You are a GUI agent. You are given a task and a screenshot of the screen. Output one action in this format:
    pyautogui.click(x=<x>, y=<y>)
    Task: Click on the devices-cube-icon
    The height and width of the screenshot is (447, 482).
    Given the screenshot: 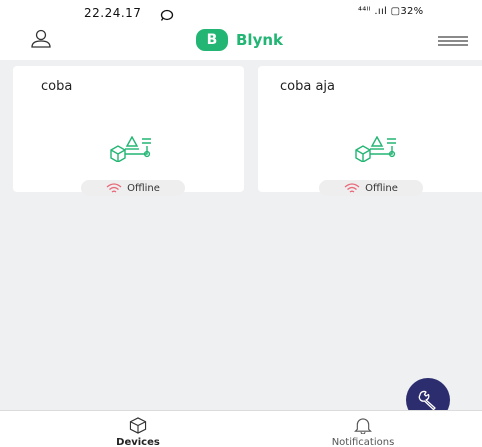 What is the action you would take?
    pyautogui.click(x=138, y=425)
    